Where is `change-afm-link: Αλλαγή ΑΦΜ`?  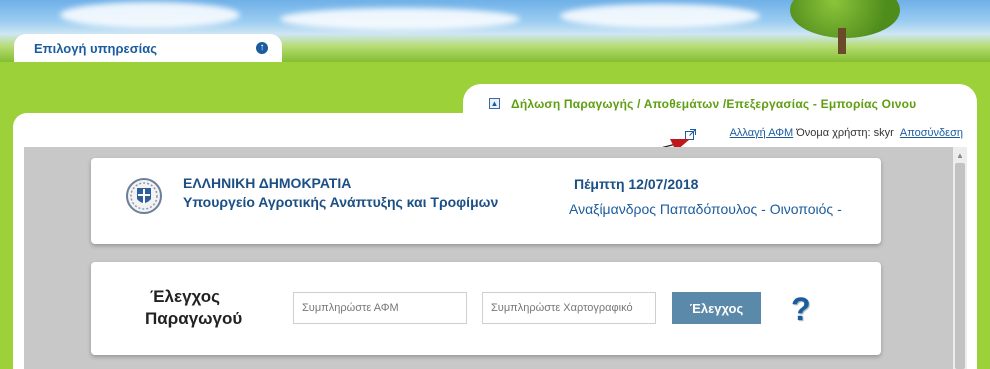
change-afm-link: Αλλαγή ΑΦΜ is located at coordinates (762, 133).